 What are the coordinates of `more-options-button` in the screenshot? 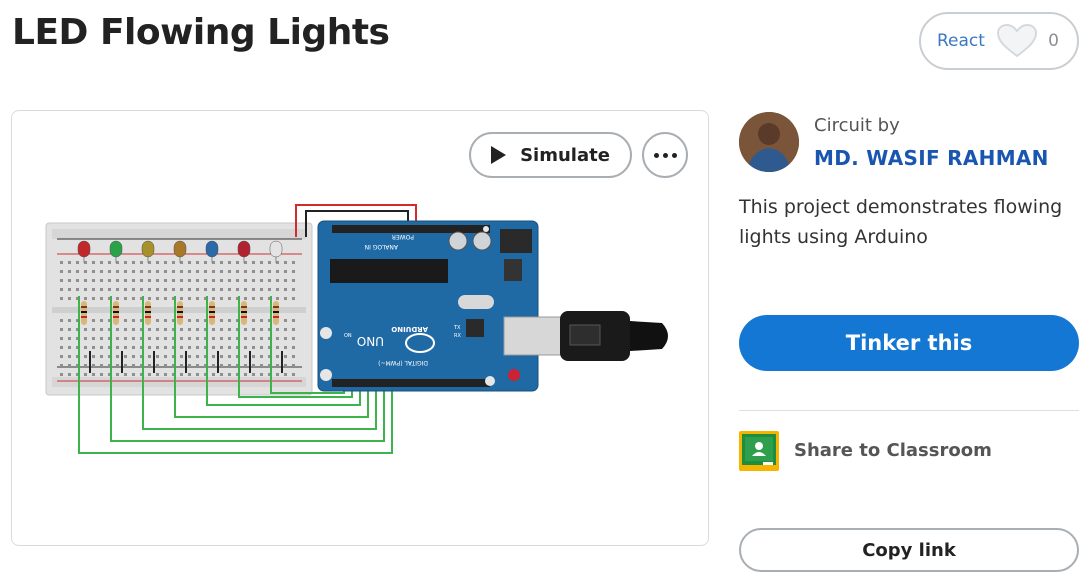 It's located at (665, 155).